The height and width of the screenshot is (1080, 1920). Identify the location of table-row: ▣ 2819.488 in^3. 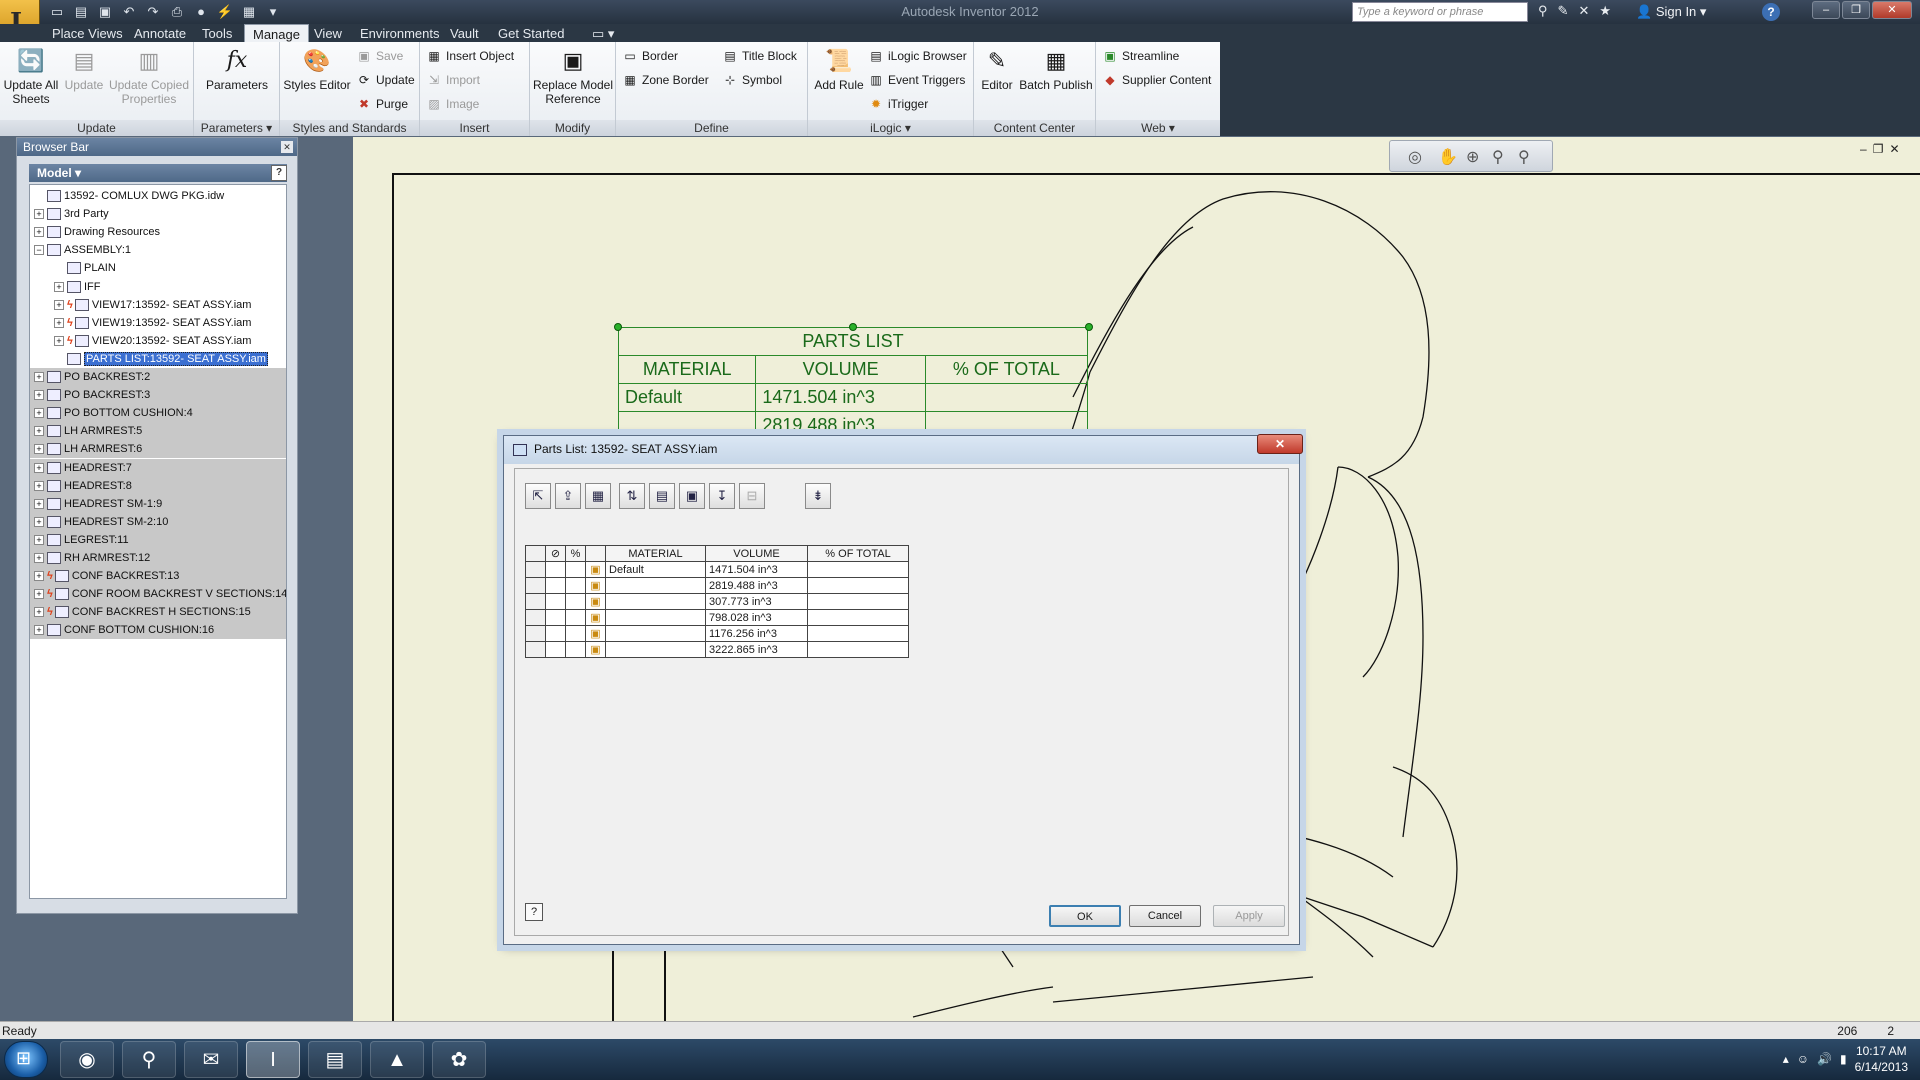
(717, 585).